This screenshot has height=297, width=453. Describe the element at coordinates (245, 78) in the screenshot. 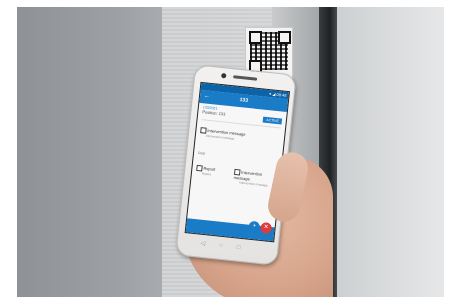

I see `earpiece` at that location.